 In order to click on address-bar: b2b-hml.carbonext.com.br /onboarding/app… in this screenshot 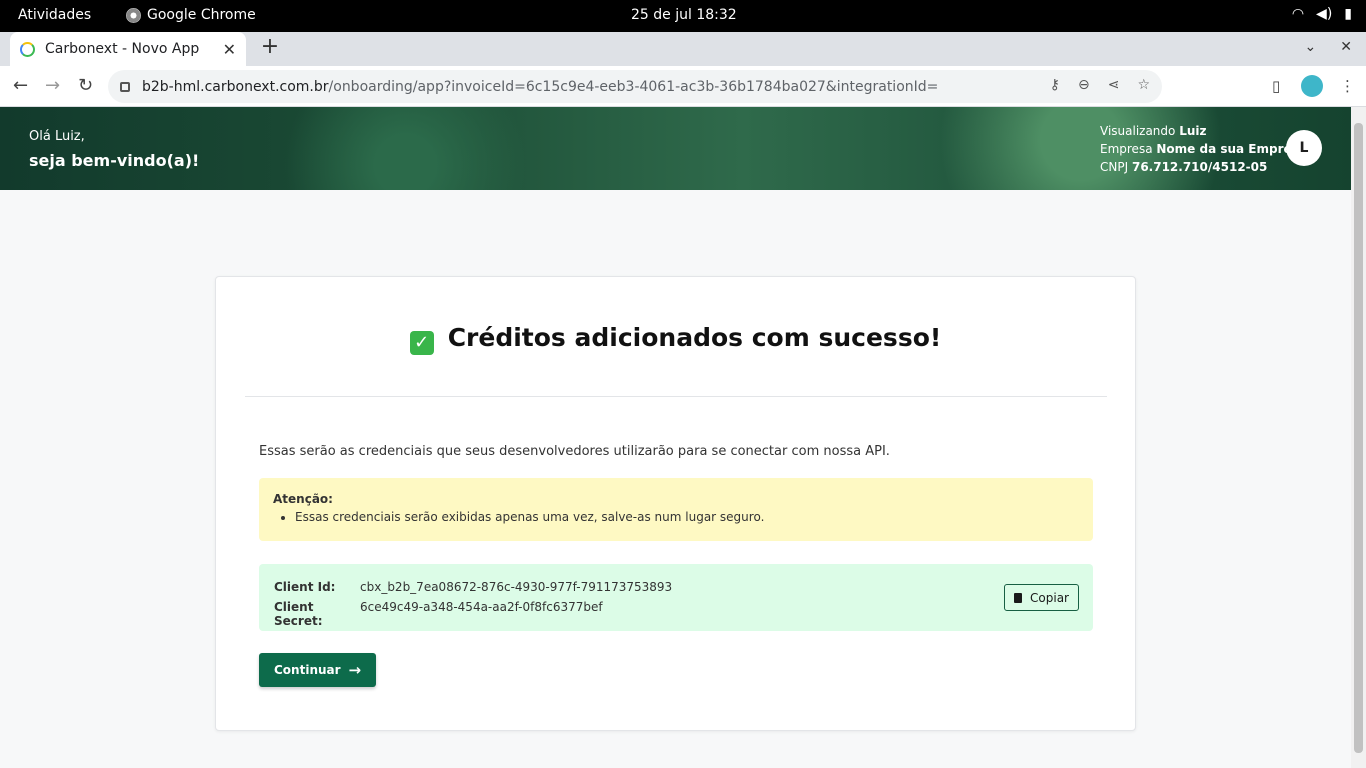, I will do `click(635, 86)`.